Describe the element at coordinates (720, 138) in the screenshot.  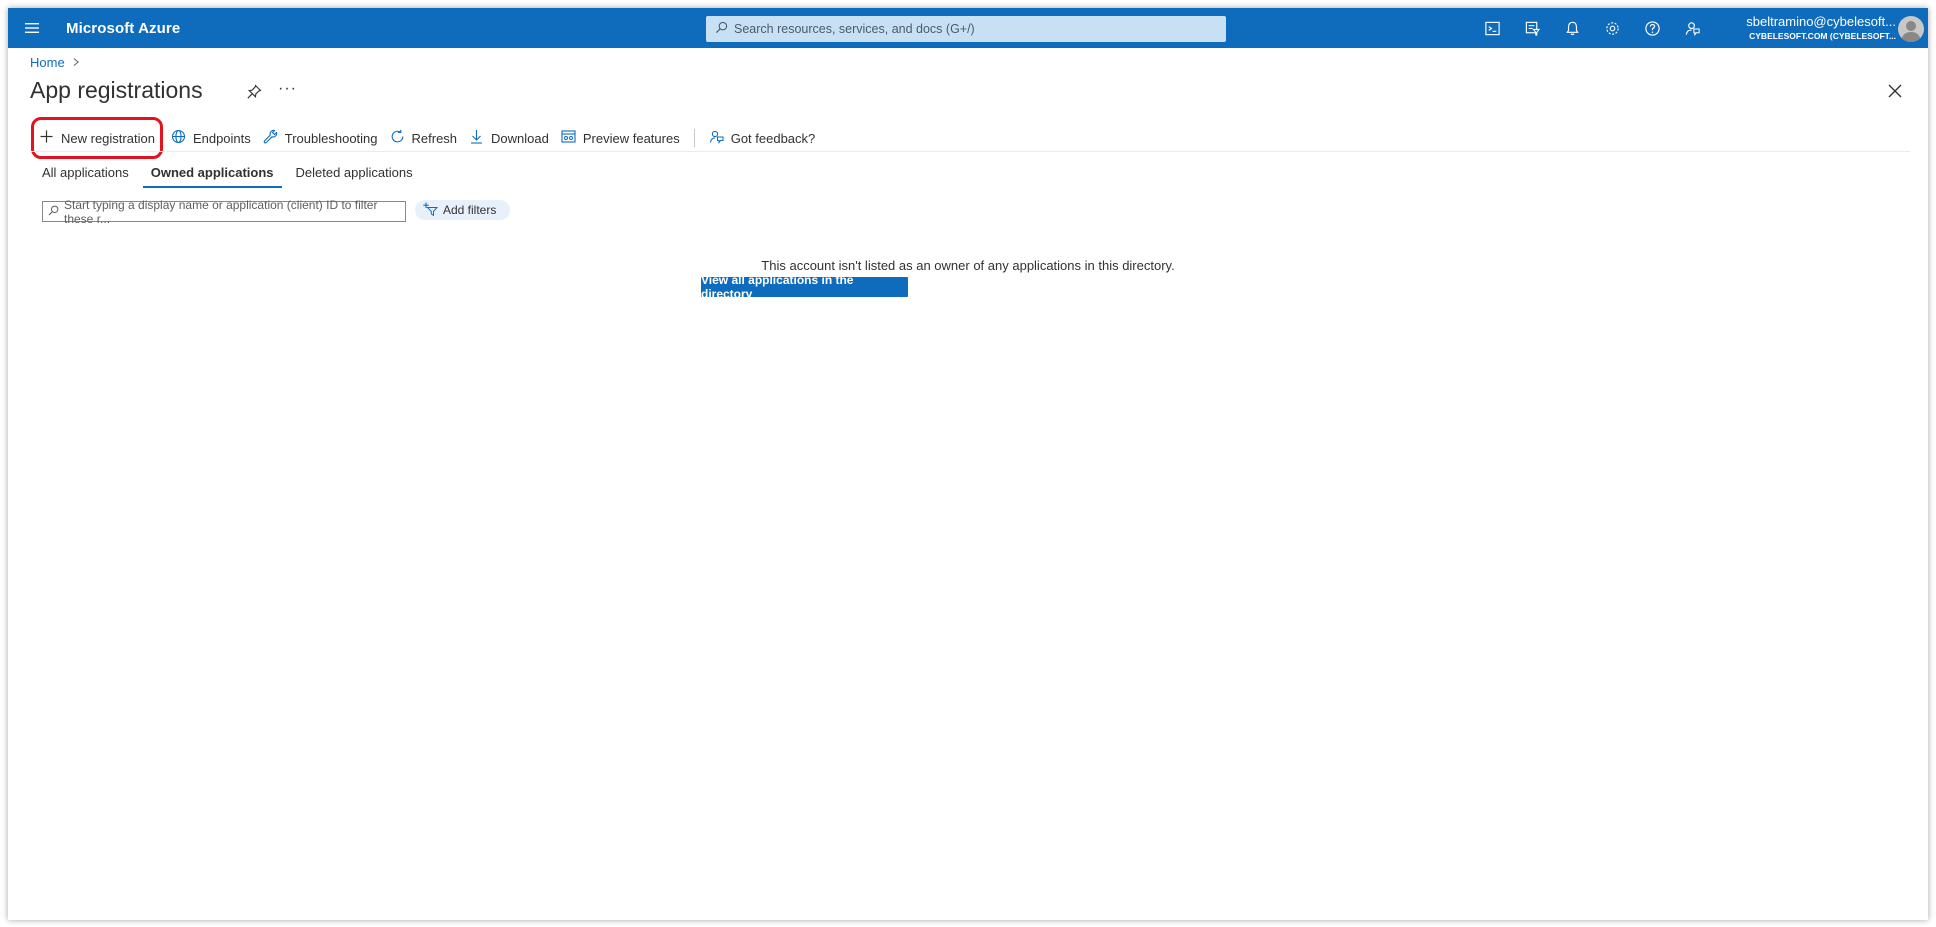
I see `feedback-person-icon` at that location.